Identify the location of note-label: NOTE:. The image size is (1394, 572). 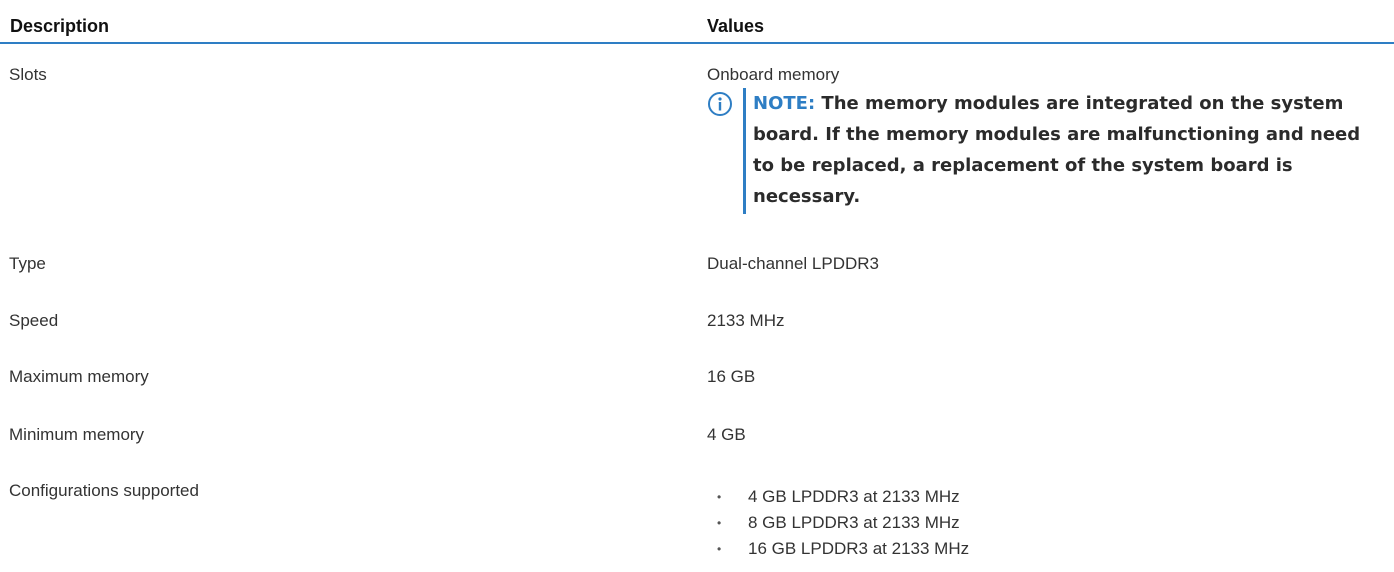
(784, 103).